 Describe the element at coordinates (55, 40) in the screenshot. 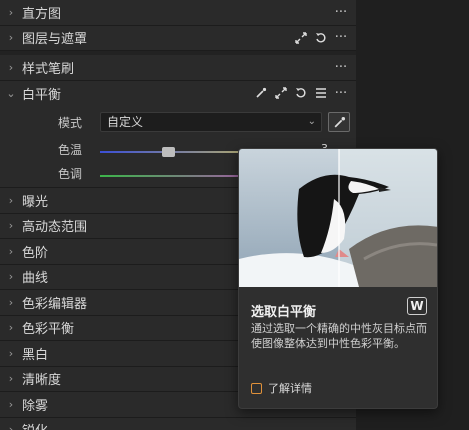

I see `section-title: 图层与遮罩` at that location.